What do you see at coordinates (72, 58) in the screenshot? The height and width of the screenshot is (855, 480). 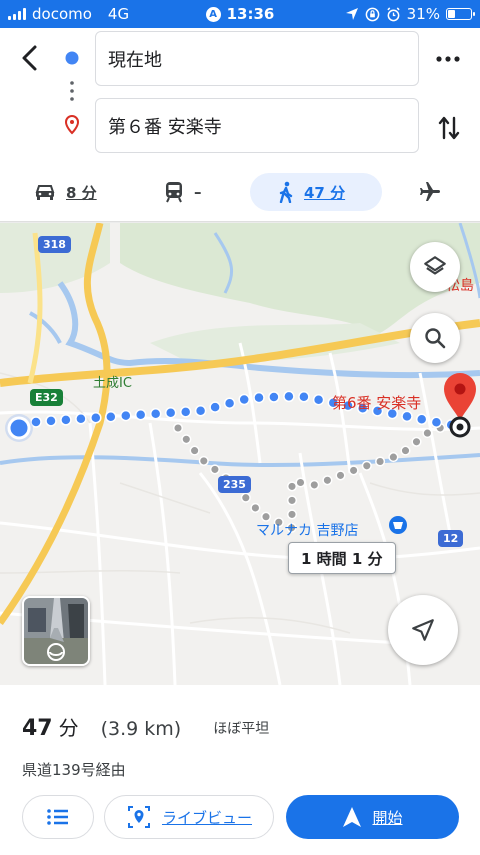 I see `origin-dot-icon` at bounding box center [72, 58].